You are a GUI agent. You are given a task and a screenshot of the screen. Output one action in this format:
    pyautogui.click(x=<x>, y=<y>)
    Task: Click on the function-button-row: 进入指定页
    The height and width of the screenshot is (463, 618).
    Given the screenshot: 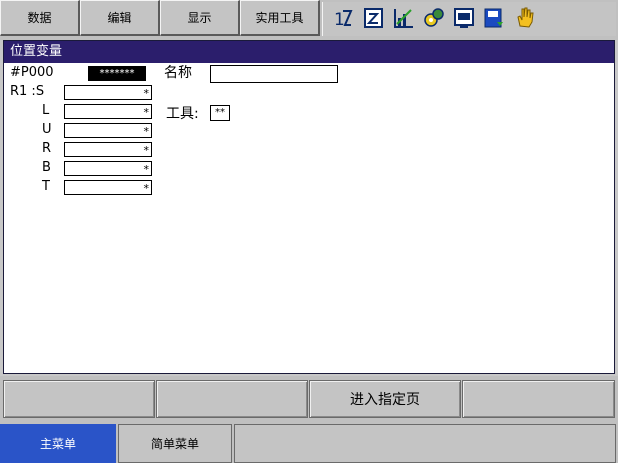 What is the action you would take?
    pyautogui.click(x=309, y=399)
    